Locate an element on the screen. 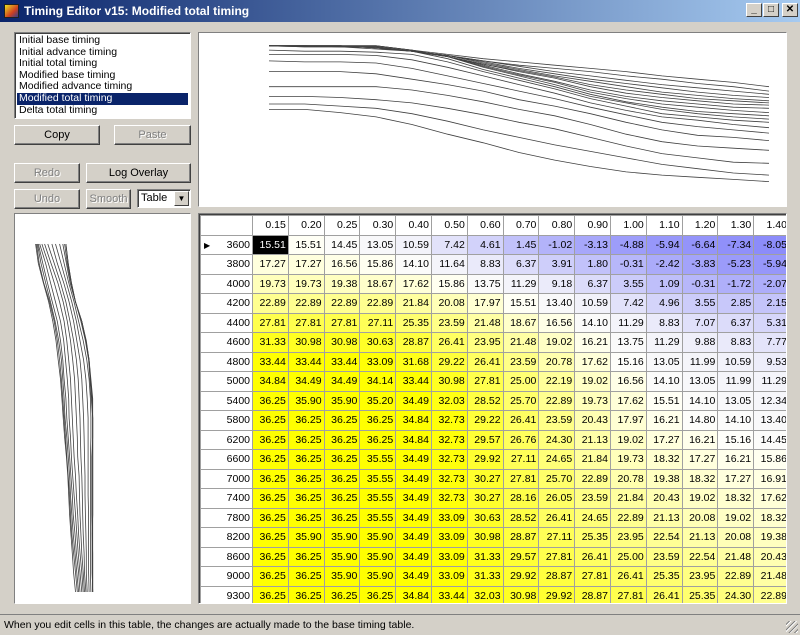 The width and height of the screenshot is (800, 635). table-cell: 4.61 is located at coordinates (485, 244).